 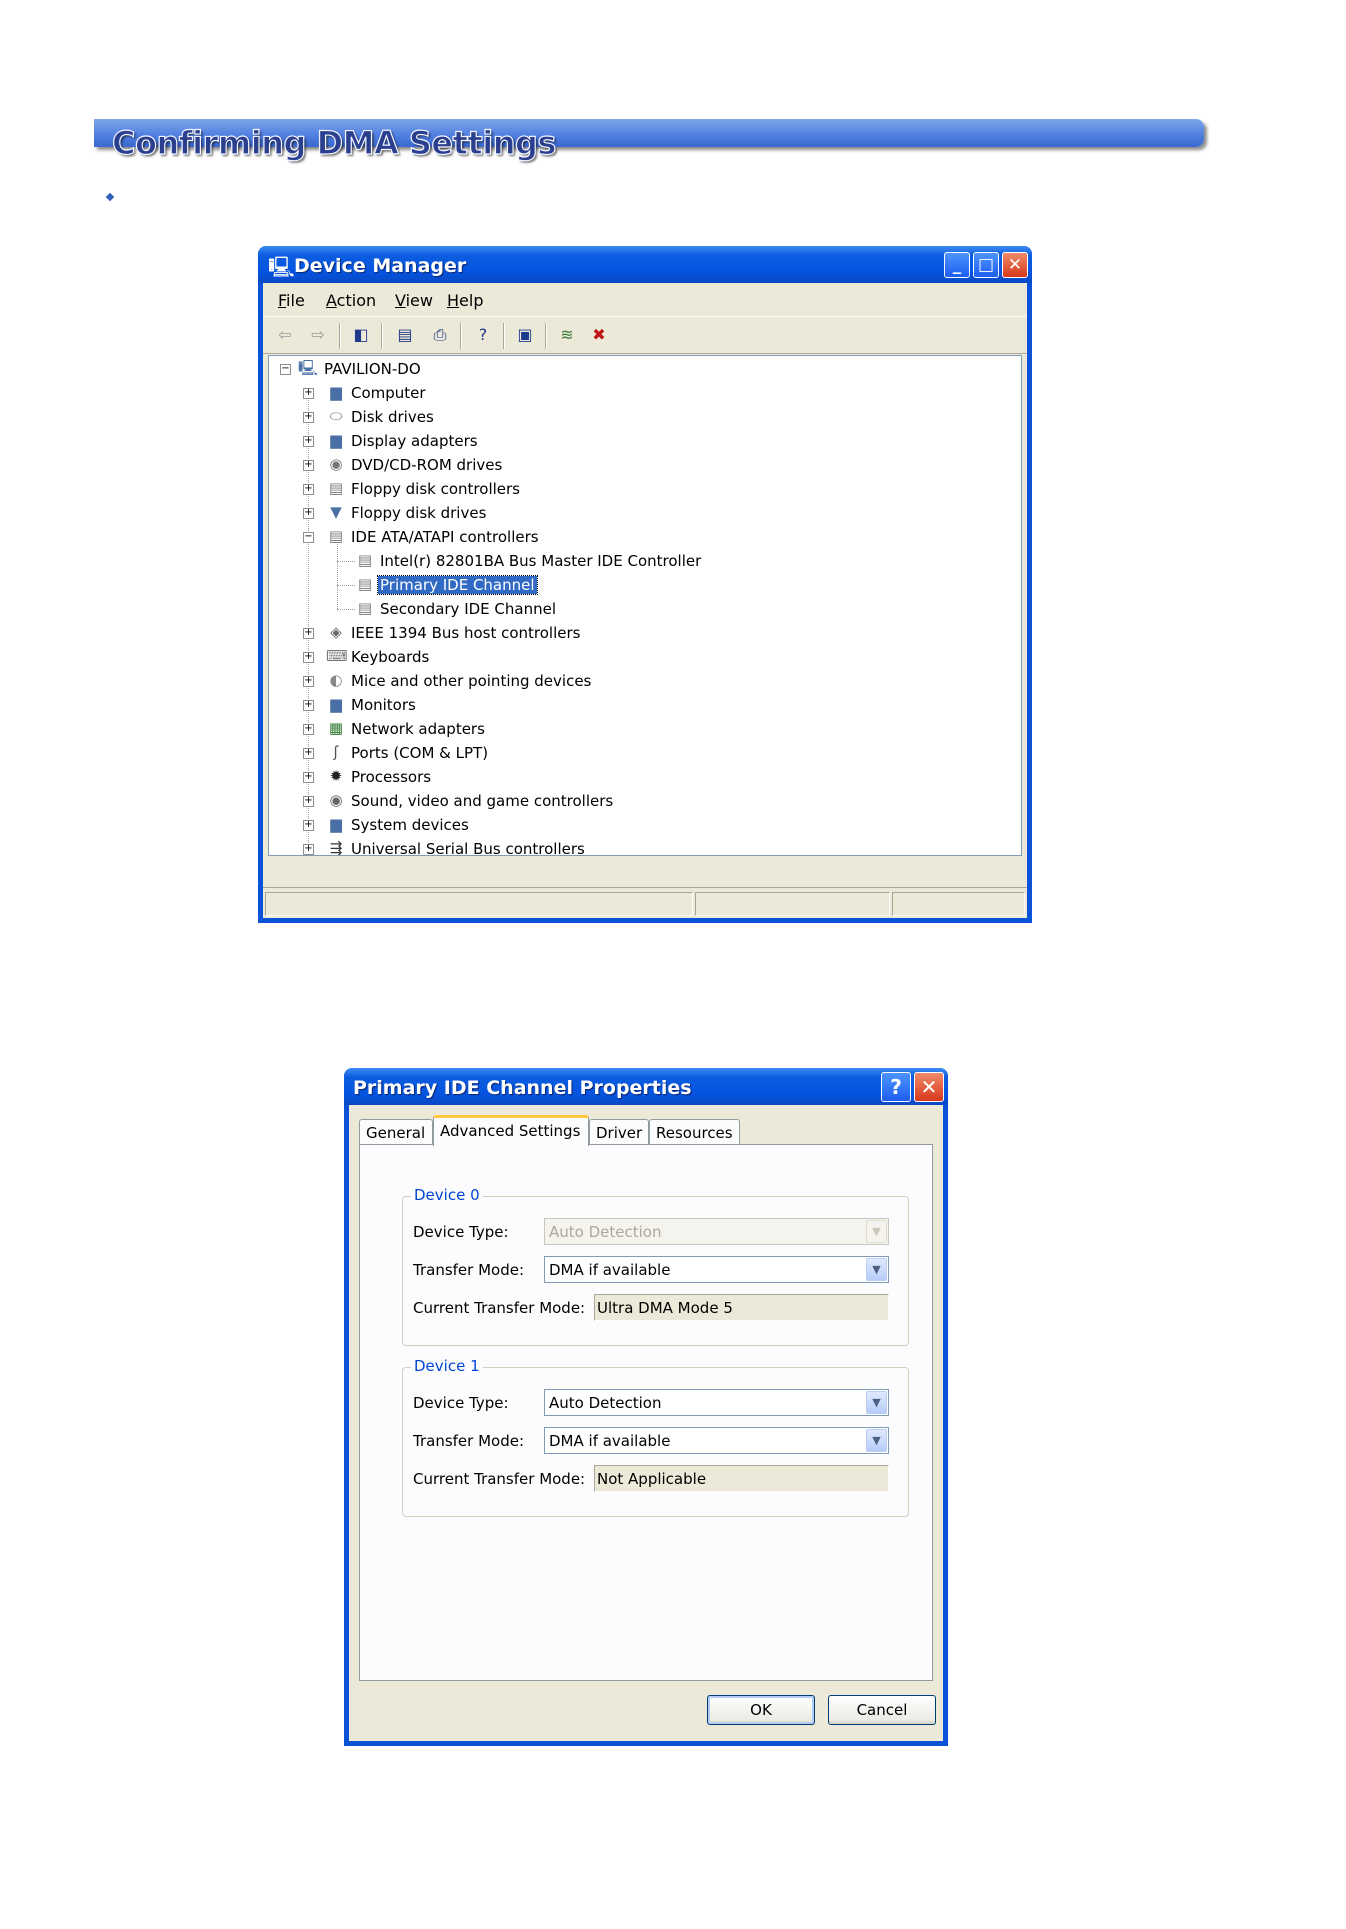 I want to click on tree-item: + ◈ IEEE 1394 Bus host controllers, so click(x=645, y=633).